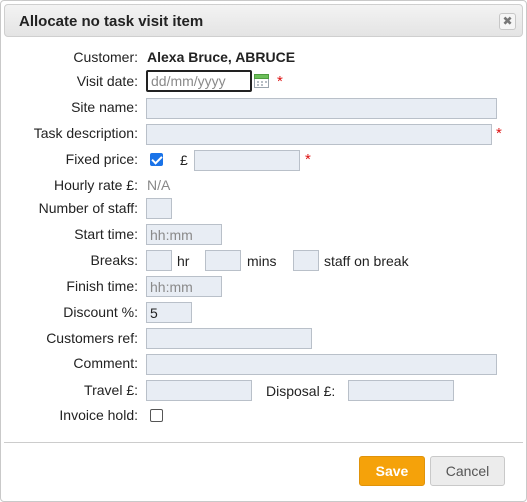 The image size is (527, 502). I want to click on fixed-price-currency: £, so click(184, 160).